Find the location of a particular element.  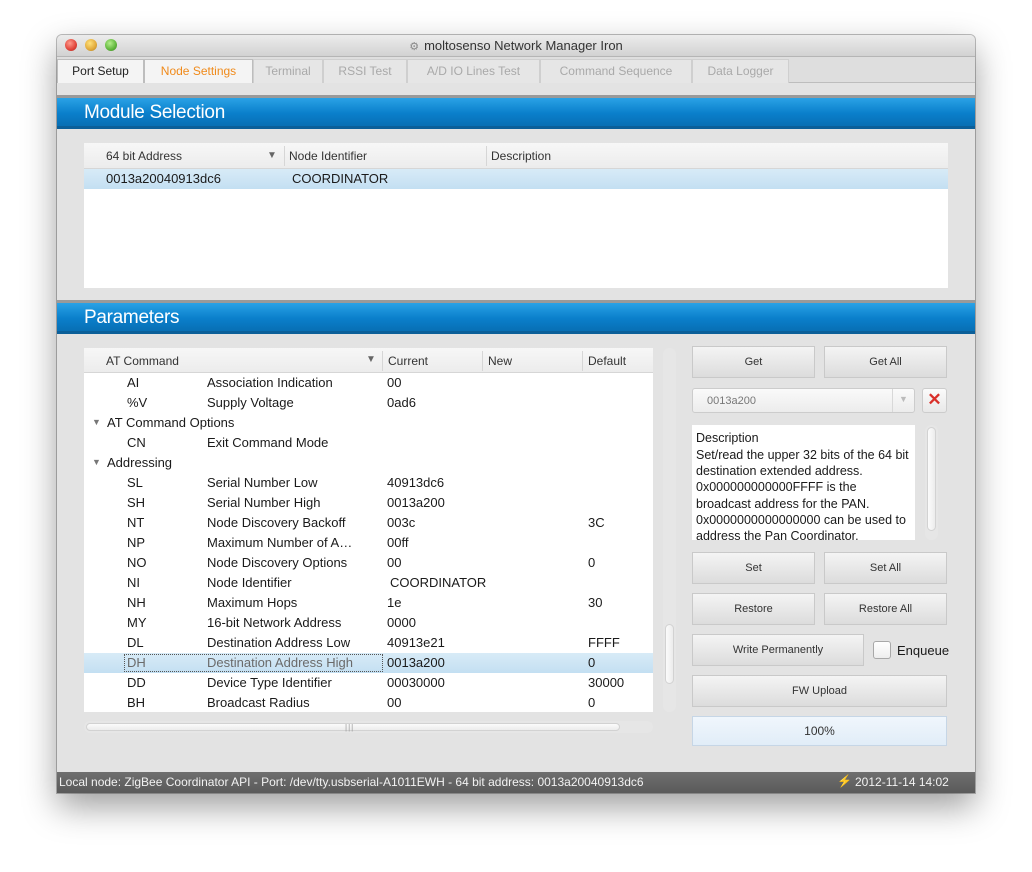

current-value-cell: 003c is located at coordinates (401, 522).